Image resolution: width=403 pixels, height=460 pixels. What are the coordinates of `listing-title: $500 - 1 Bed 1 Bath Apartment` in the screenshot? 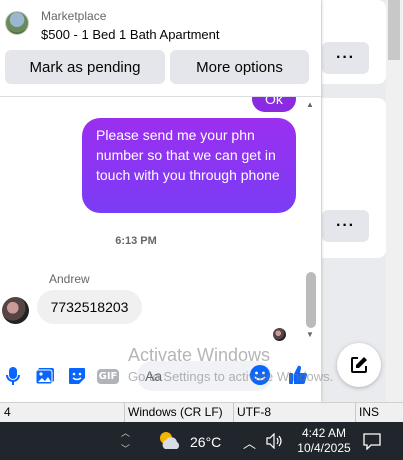 It's located at (130, 34).